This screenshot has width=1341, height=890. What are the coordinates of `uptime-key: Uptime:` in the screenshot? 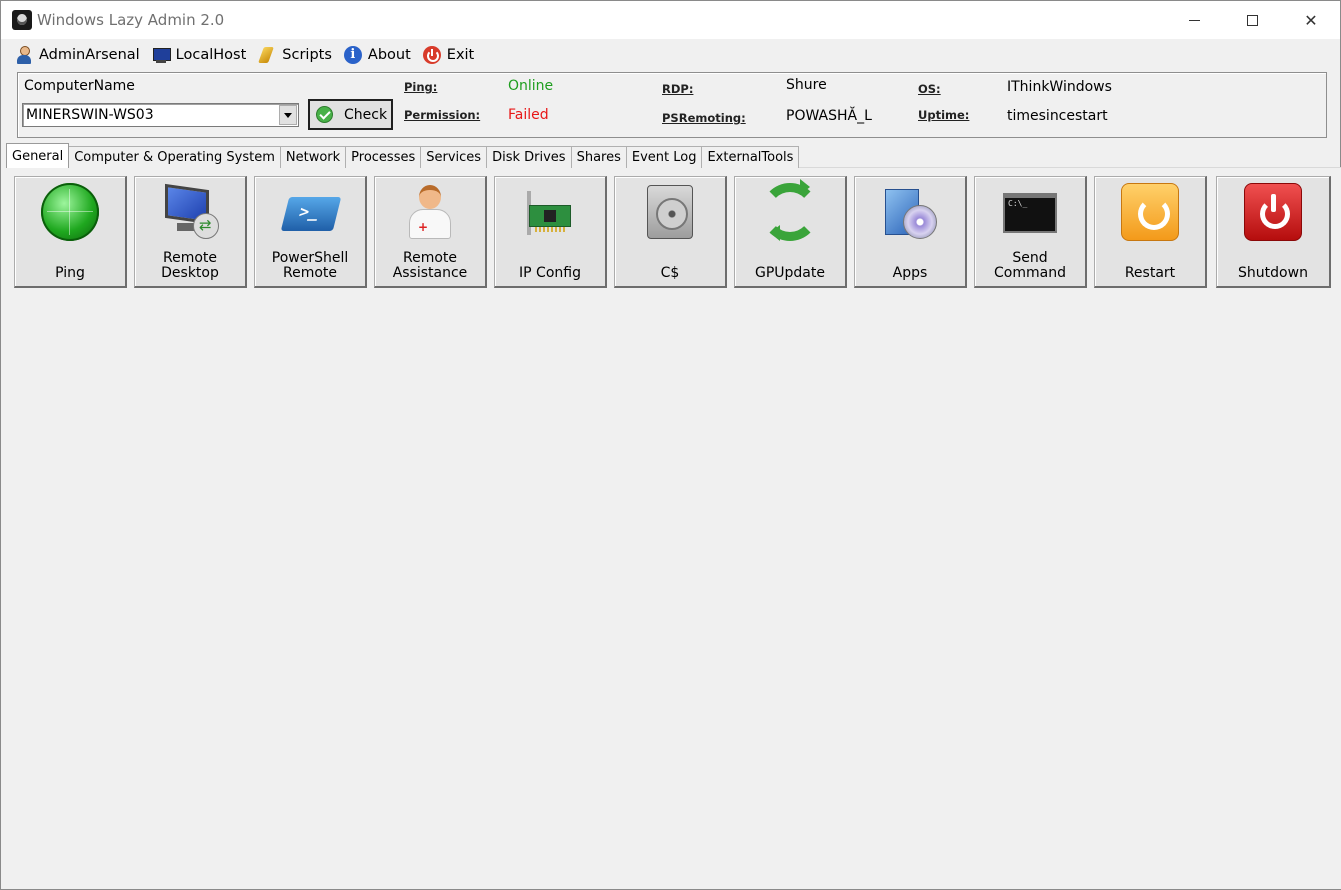 It's located at (944, 115).